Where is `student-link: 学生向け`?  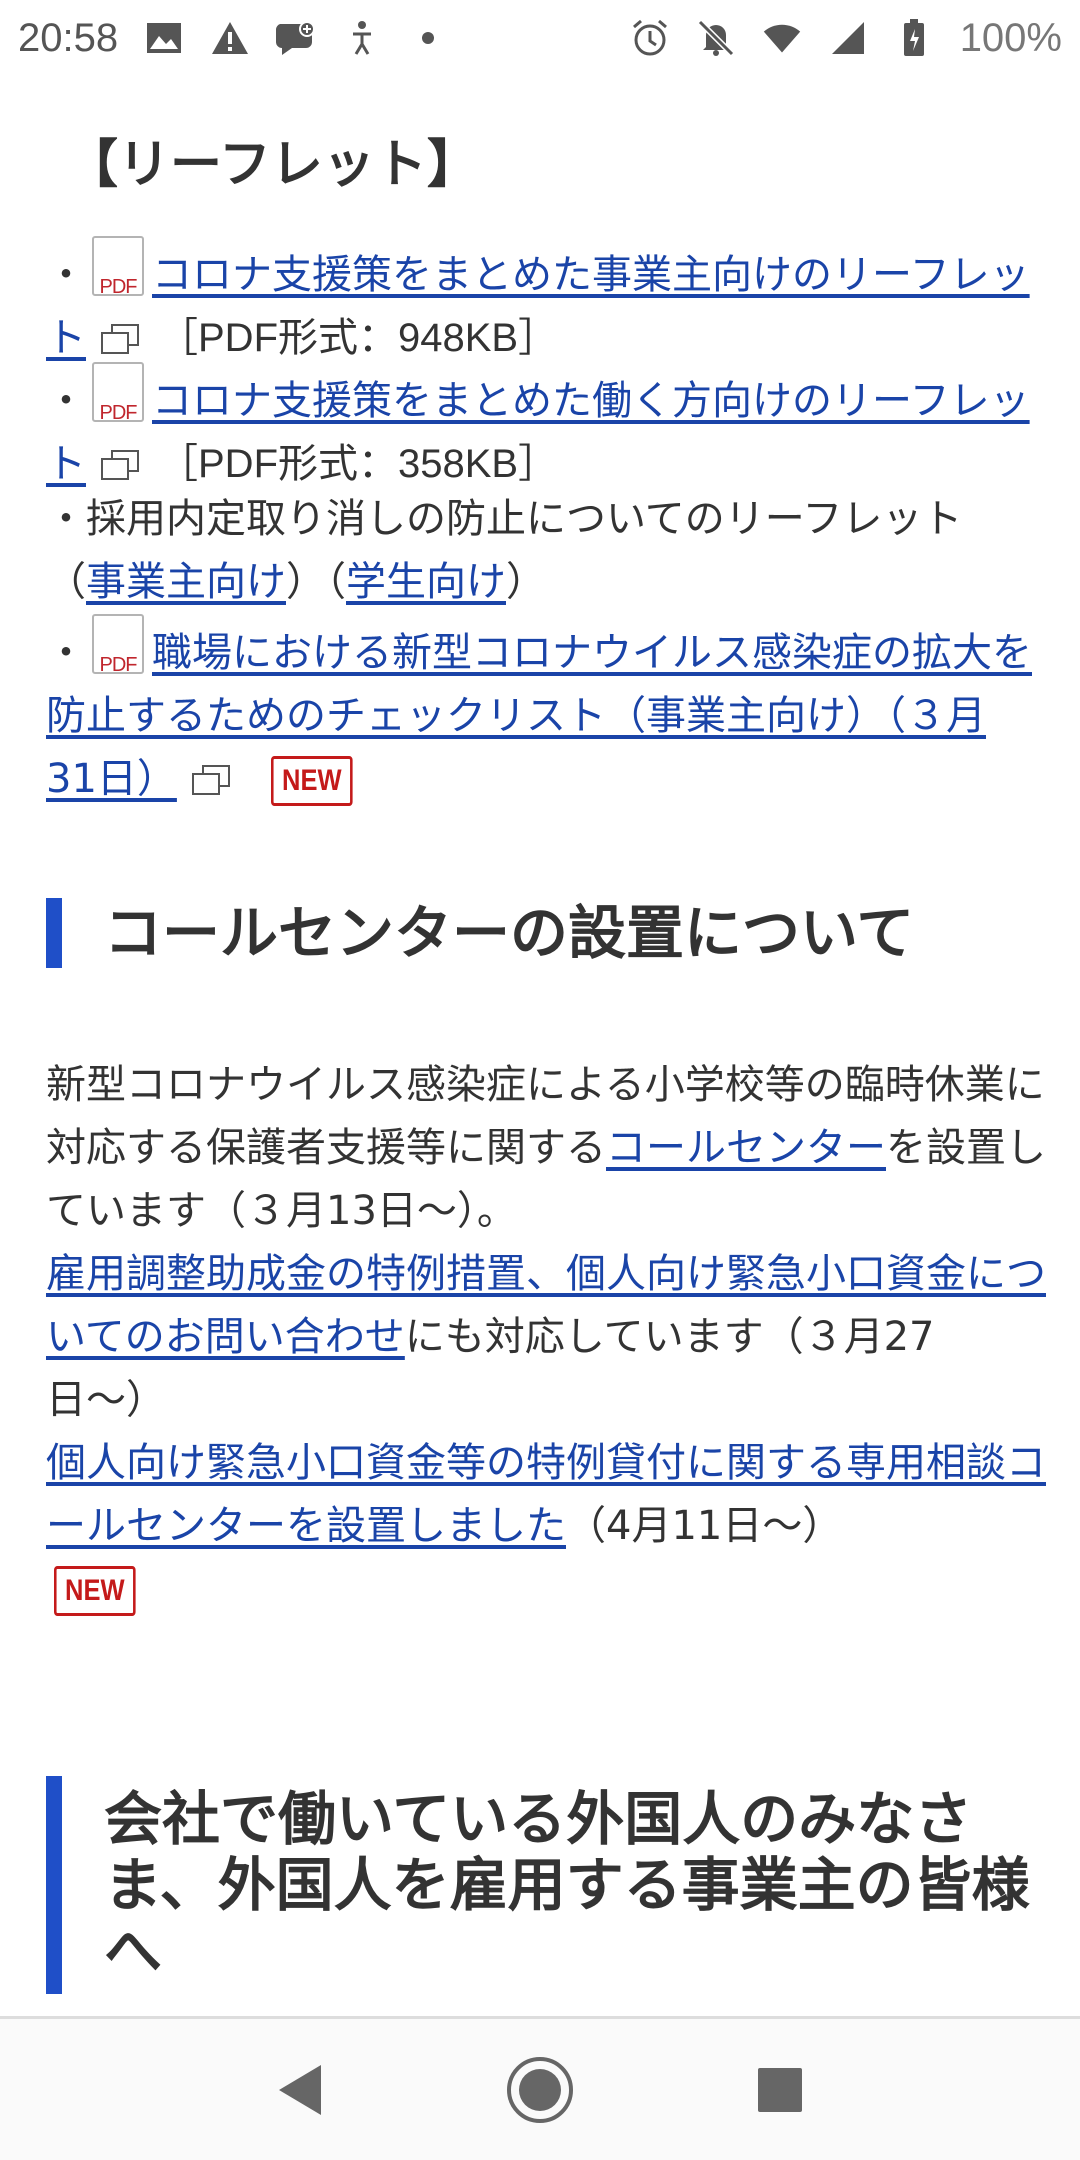 student-link: 学生向け is located at coordinates (426, 582).